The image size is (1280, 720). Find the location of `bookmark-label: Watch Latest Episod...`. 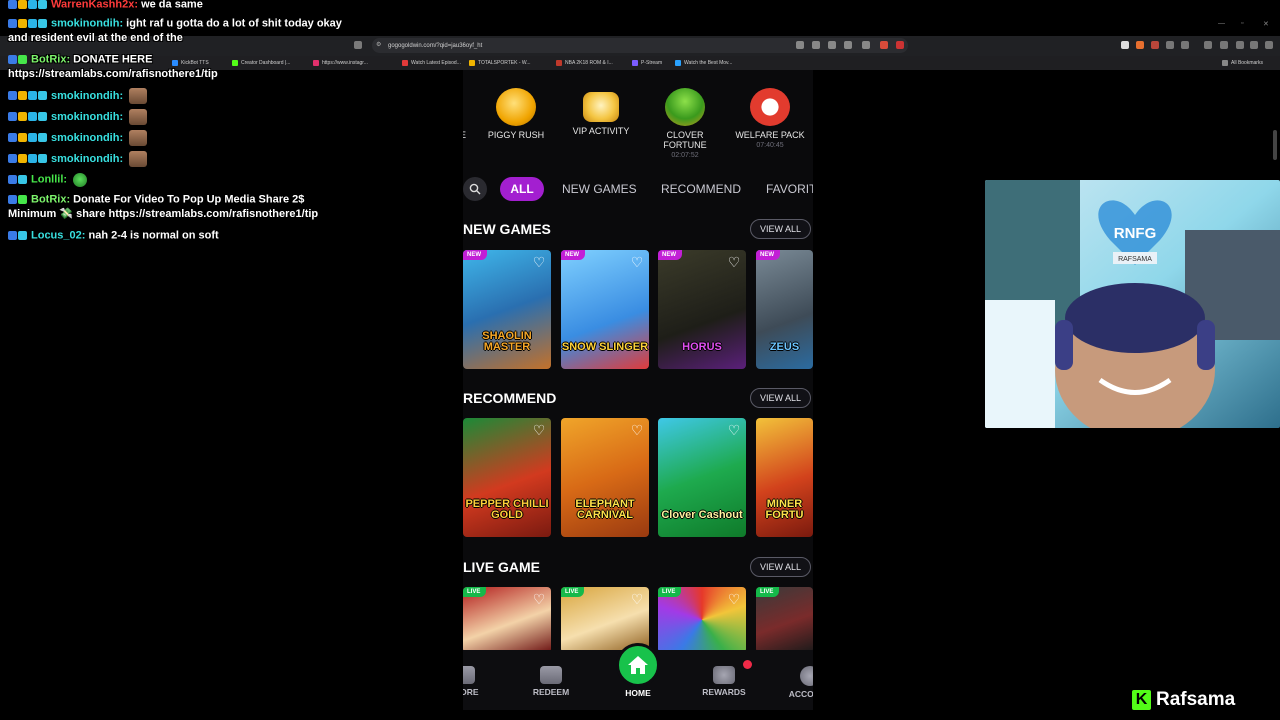

bookmark-label: Watch Latest Episod... is located at coordinates (436, 63).